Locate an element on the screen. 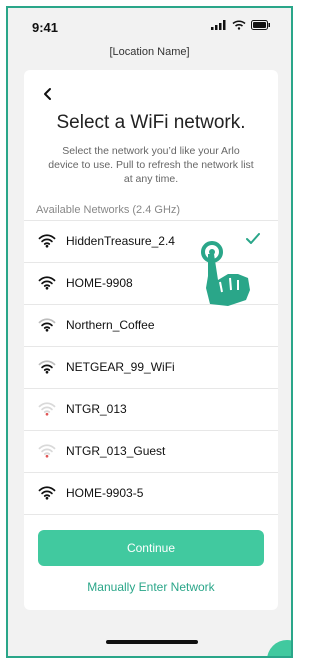 The width and height of the screenshot is (320, 664). continue-button: Continue is located at coordinates (151, 548).